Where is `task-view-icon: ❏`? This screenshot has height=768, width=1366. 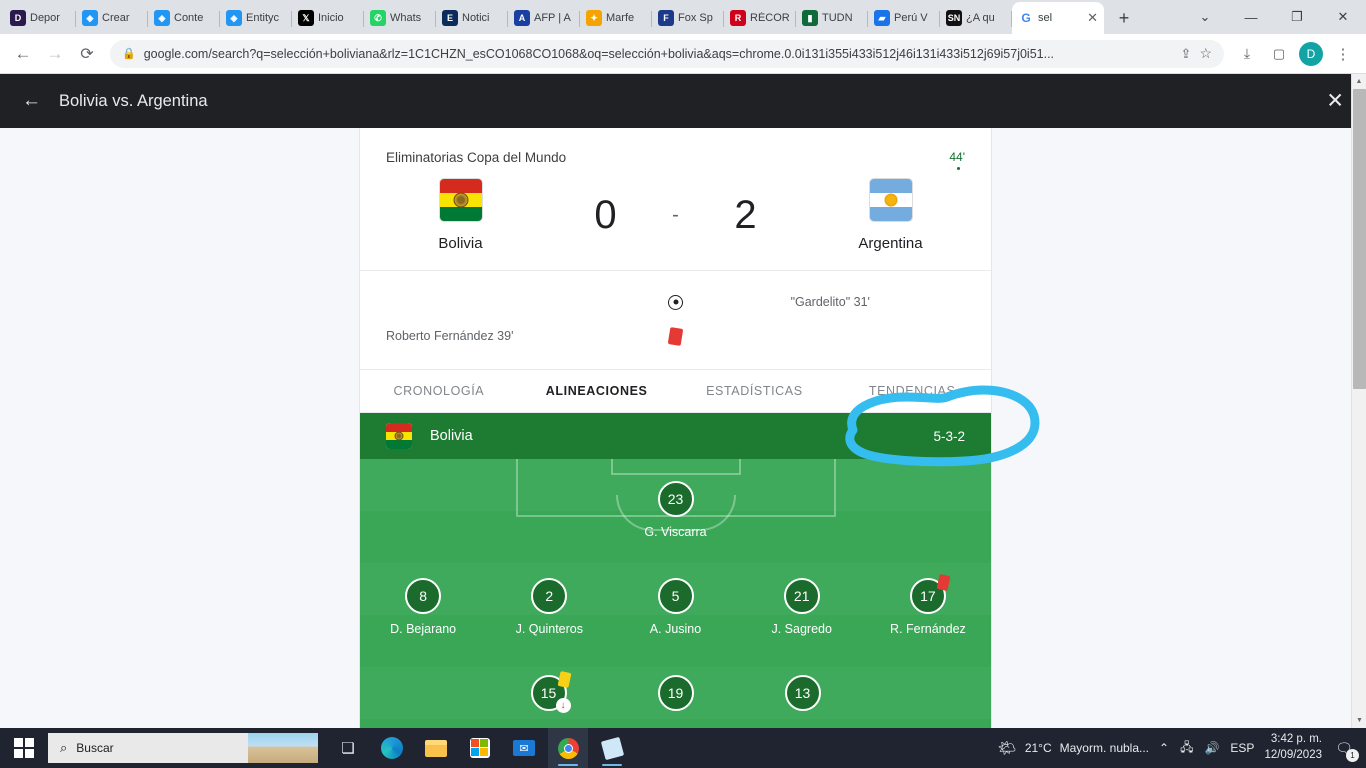 task-view-icon: ❏ is located at coordinates (348, 748).